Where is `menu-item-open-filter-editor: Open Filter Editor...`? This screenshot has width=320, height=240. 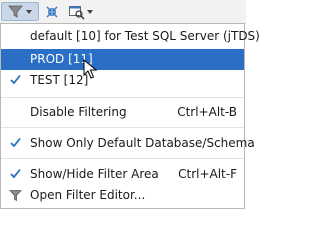
menu-item-open-filter-editor: Open Filter Editor... is located at coordinates (122, 195).